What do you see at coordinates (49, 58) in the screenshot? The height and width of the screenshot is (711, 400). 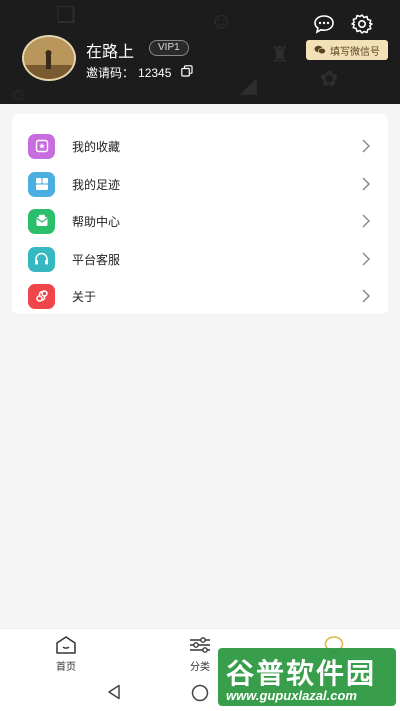 I see `avatar` at bounding box center [49, 58].